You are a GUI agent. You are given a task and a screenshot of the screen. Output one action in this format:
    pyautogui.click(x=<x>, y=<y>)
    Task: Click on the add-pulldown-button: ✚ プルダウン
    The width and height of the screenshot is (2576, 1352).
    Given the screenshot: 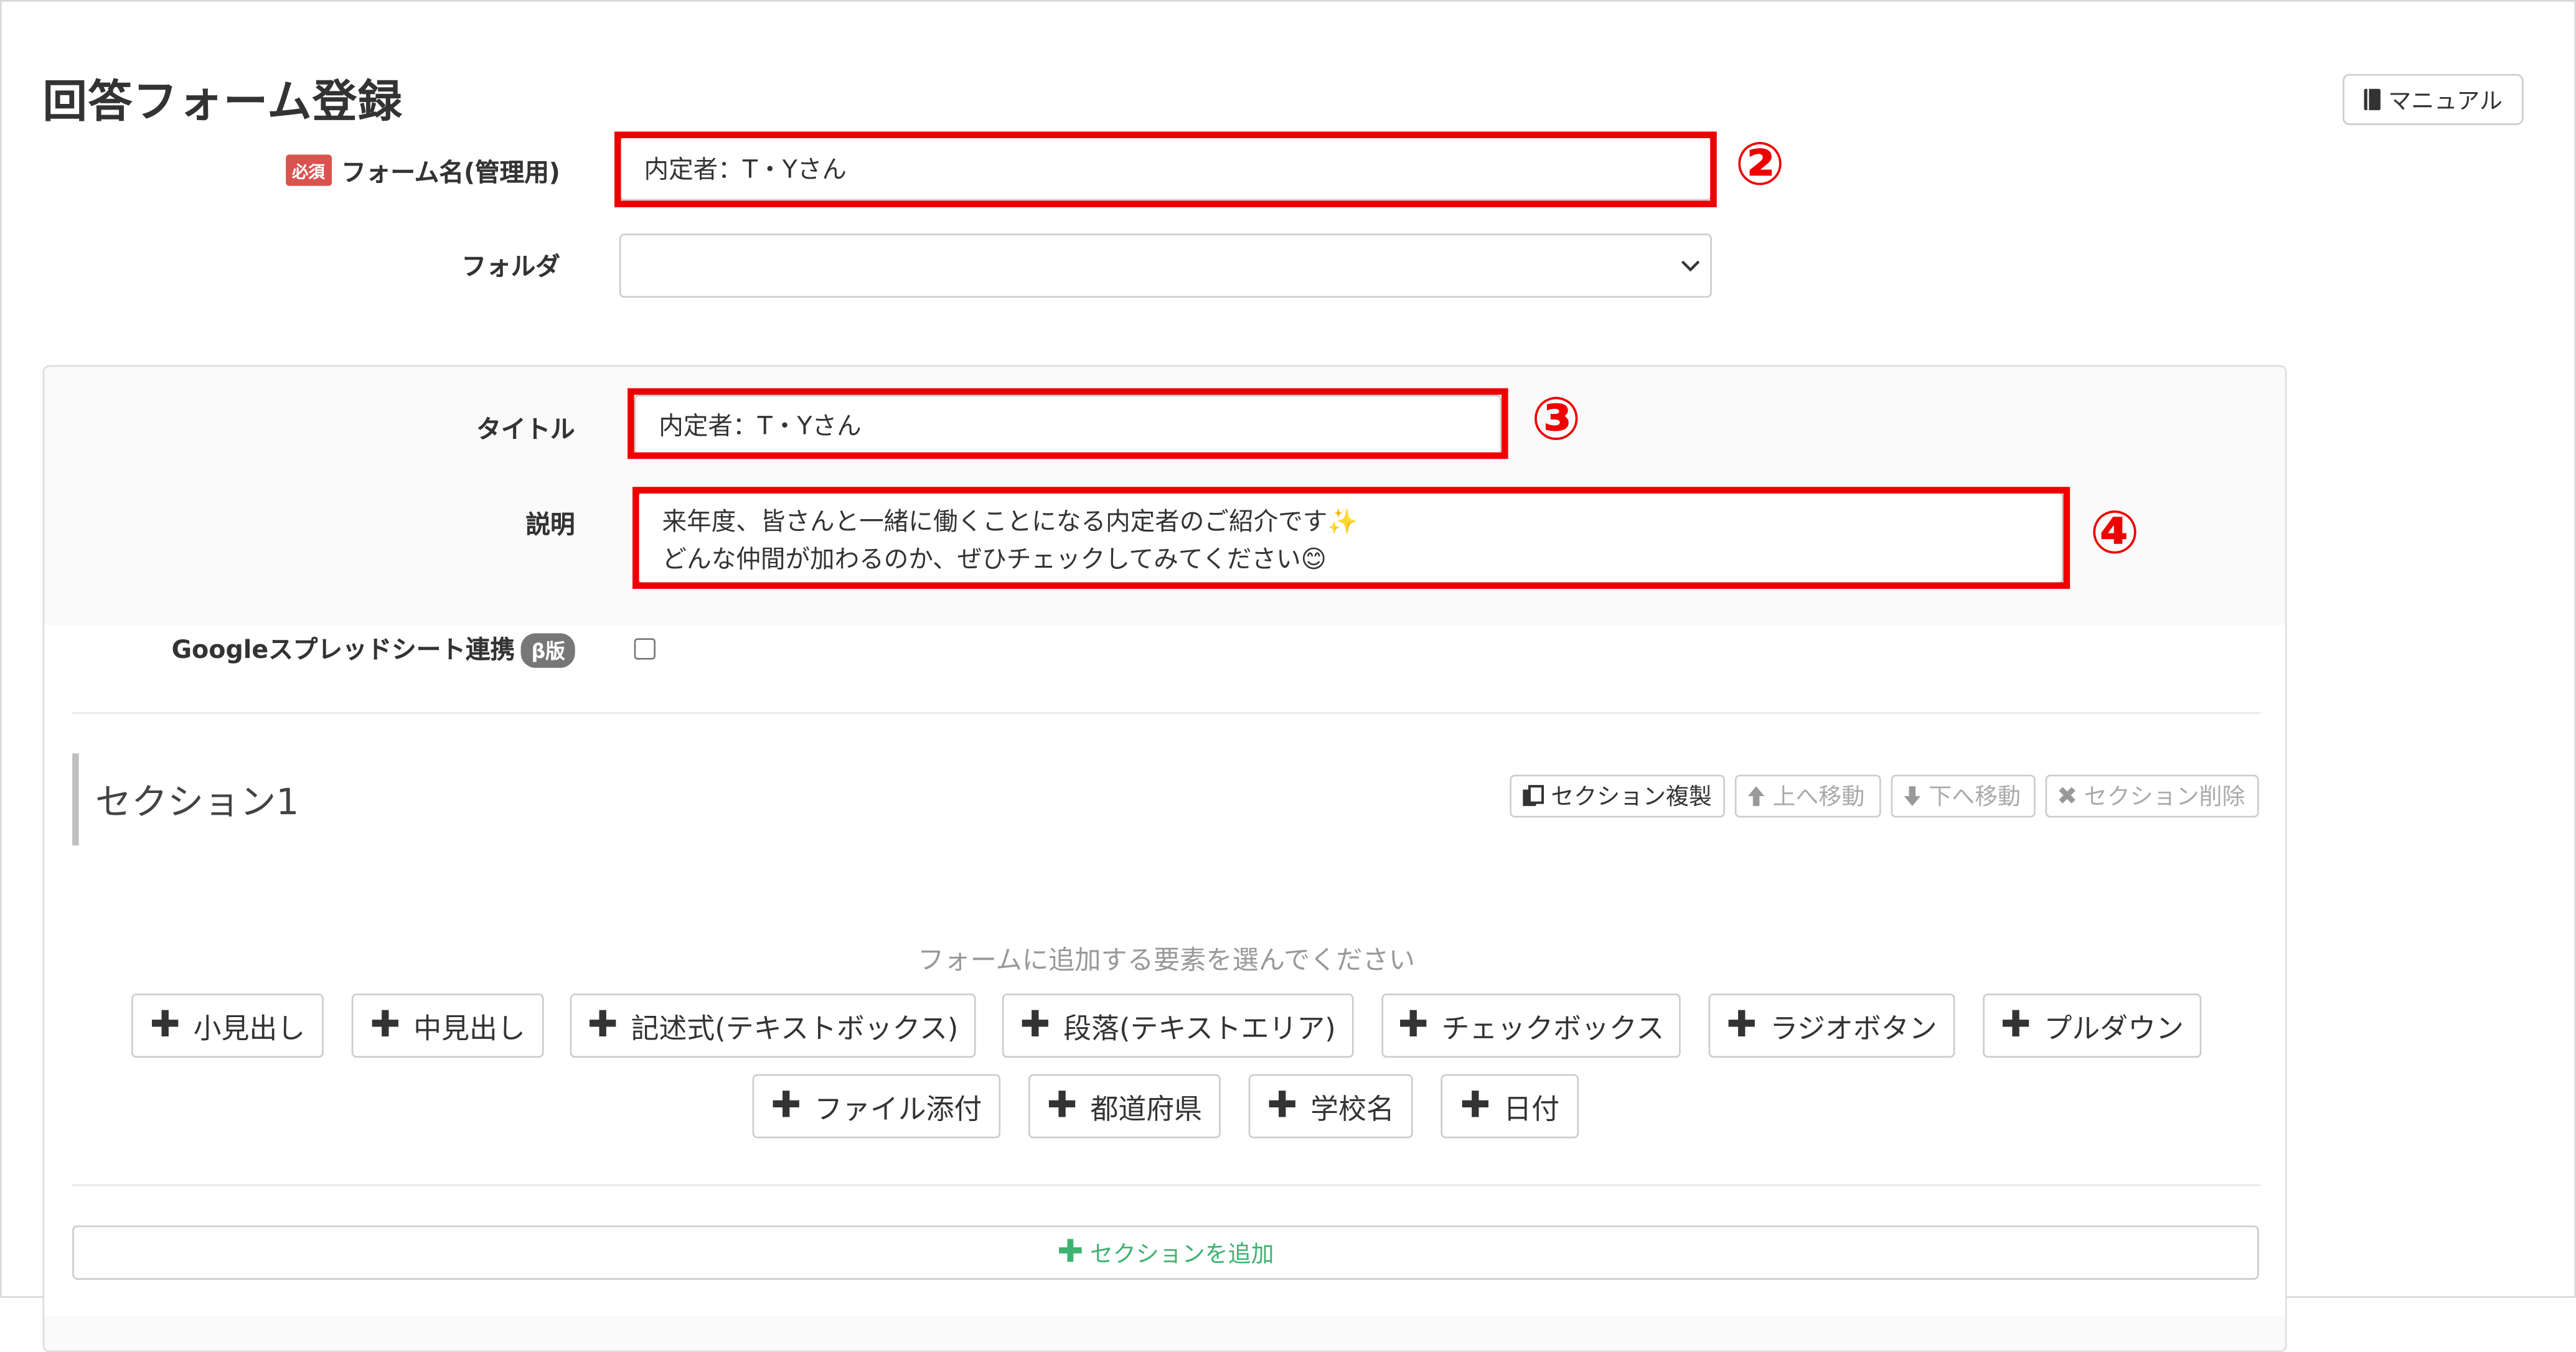 What is the action you would take?
    pyautogui.click(x=2092, y=1025)
    